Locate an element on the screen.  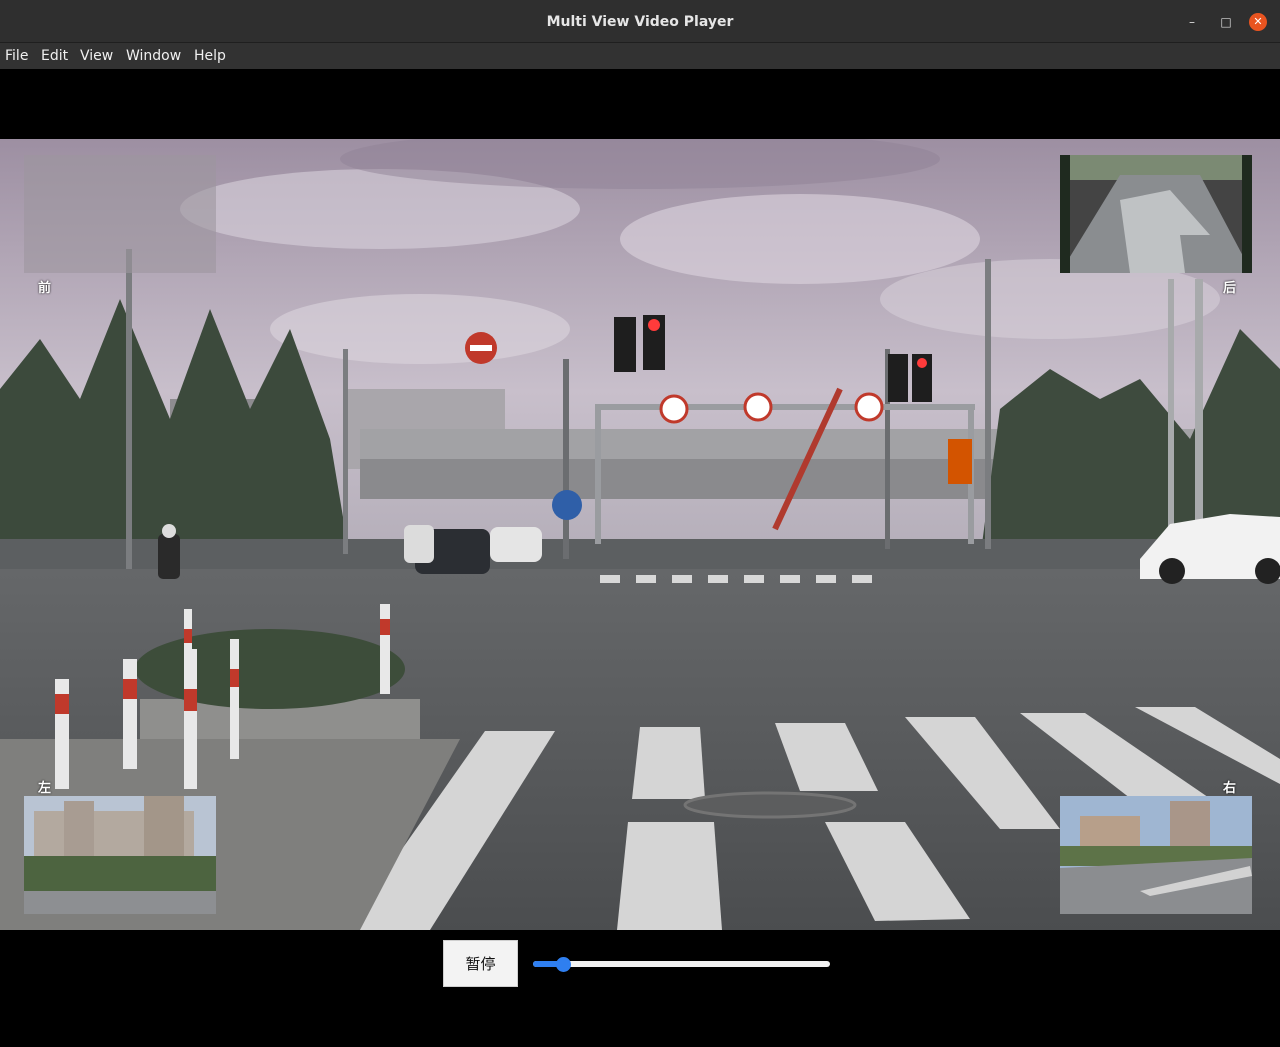
right-view-thumbnail is located at coordinates (1156, 855).